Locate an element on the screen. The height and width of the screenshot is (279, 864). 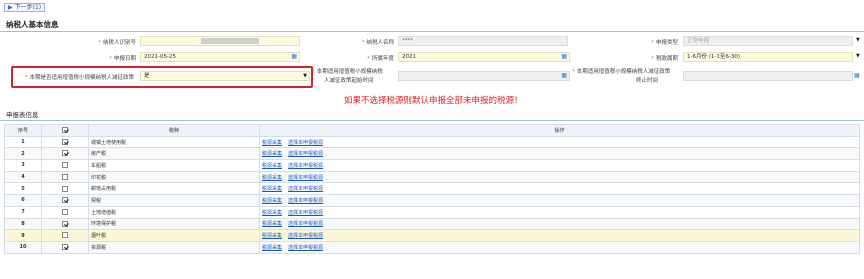
header-select-all is located at coordinates (65, 130).